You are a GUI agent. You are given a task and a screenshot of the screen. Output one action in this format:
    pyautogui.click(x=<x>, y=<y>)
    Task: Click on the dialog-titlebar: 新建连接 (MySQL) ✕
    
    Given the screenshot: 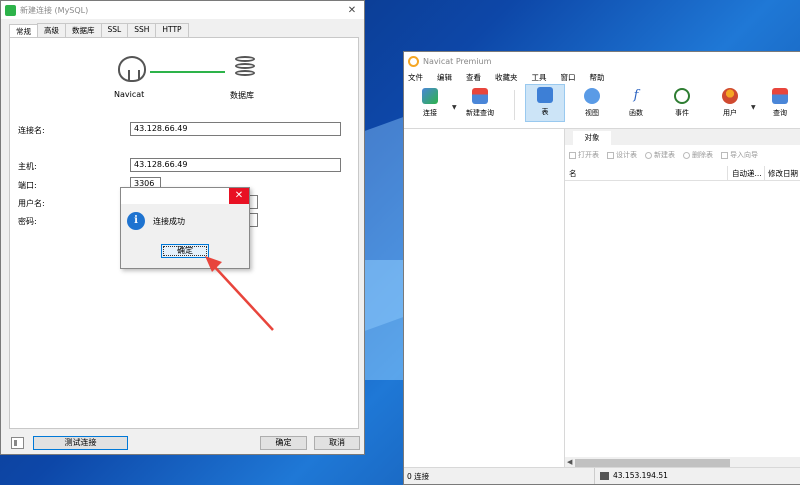 What is the action you would take?
    pyautogui.click(x=182, y=10)
    